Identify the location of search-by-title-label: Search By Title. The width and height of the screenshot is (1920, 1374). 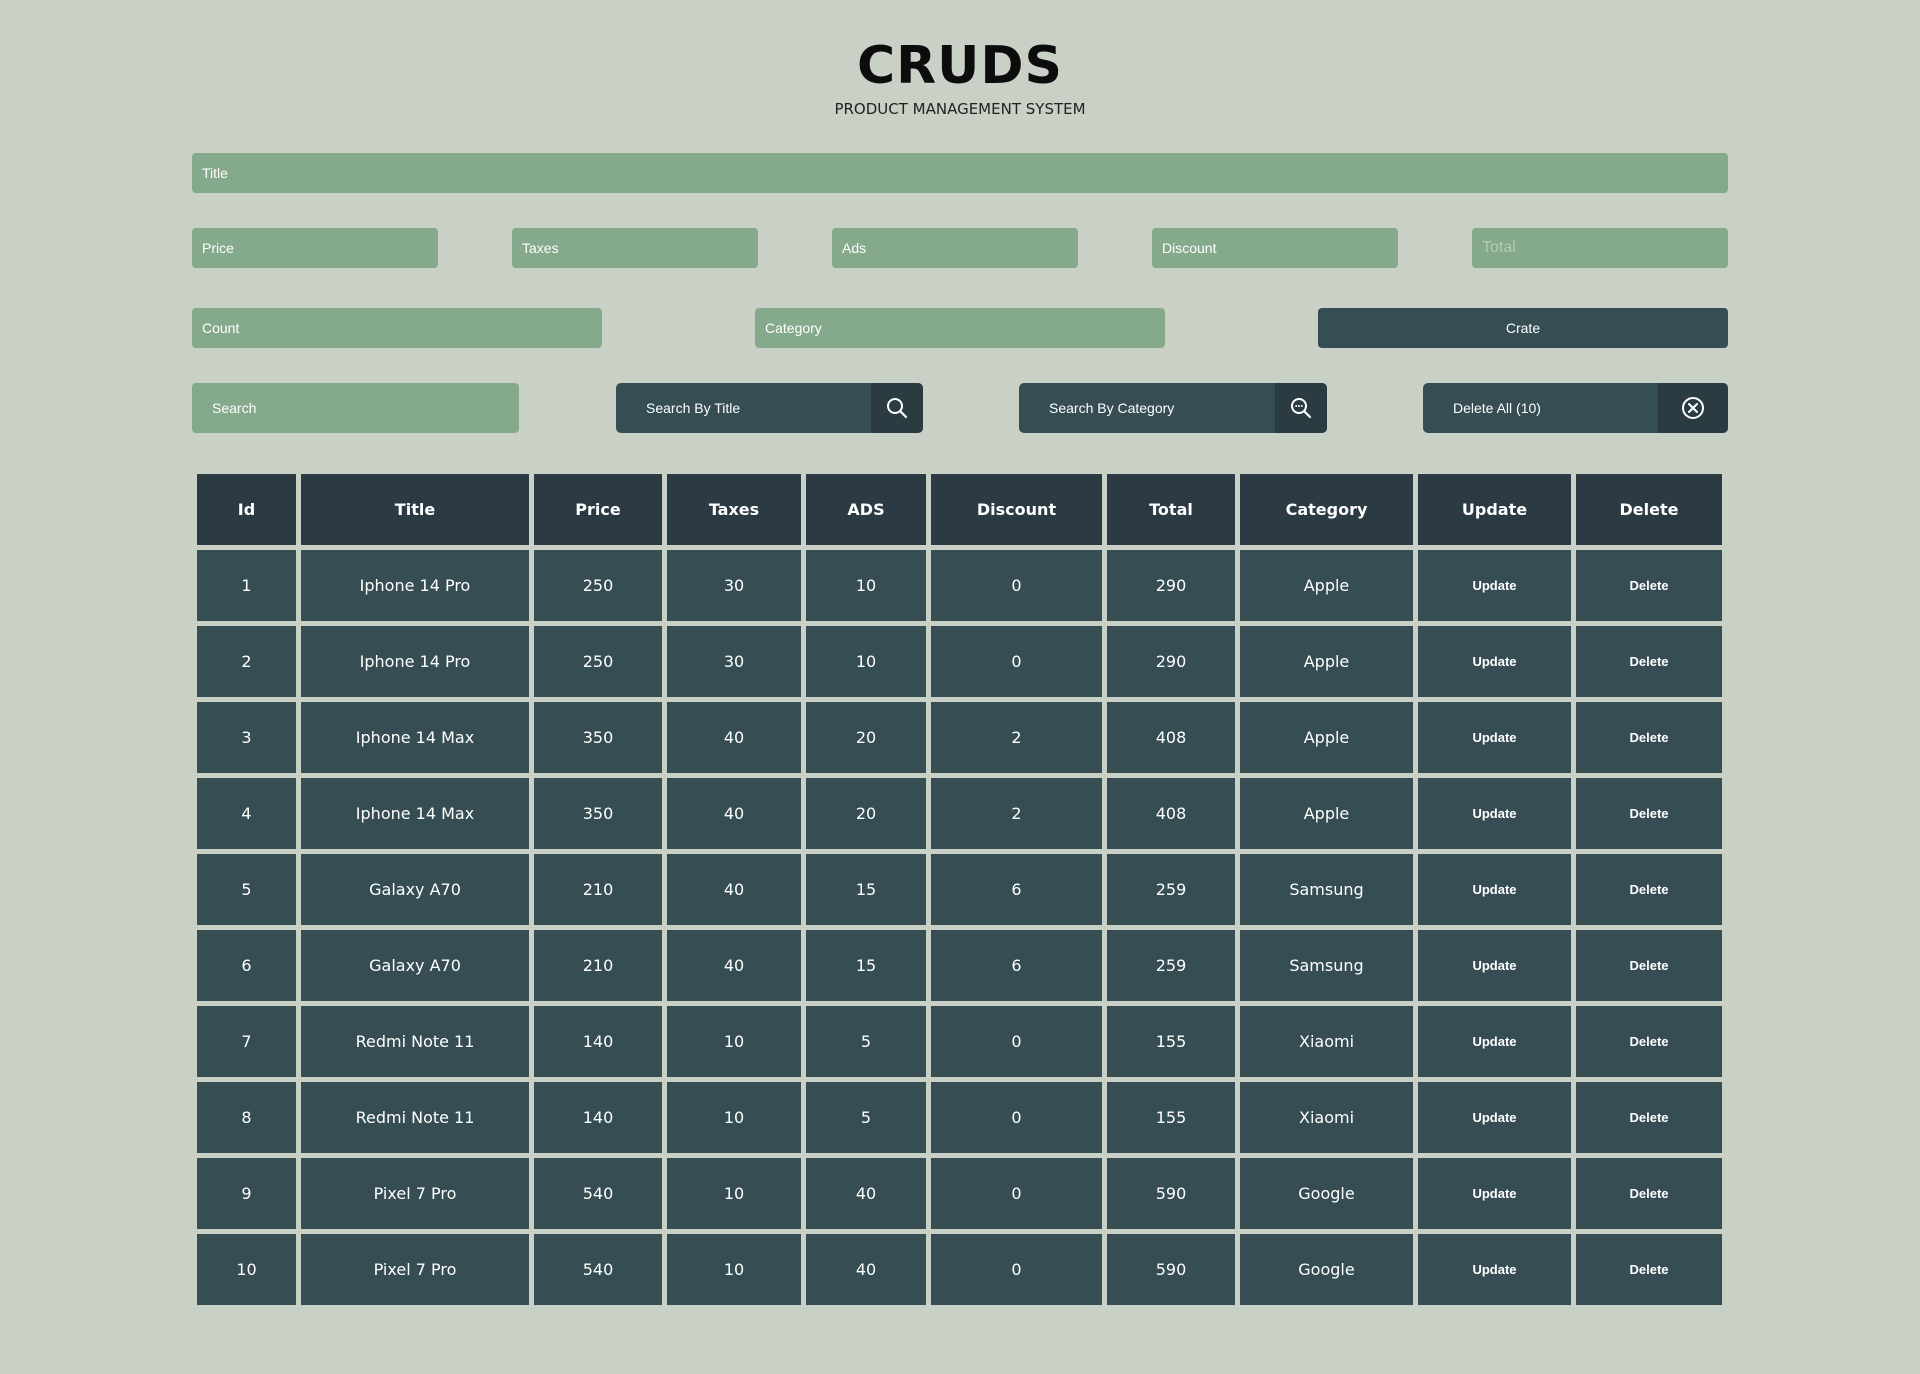
(693, 408).